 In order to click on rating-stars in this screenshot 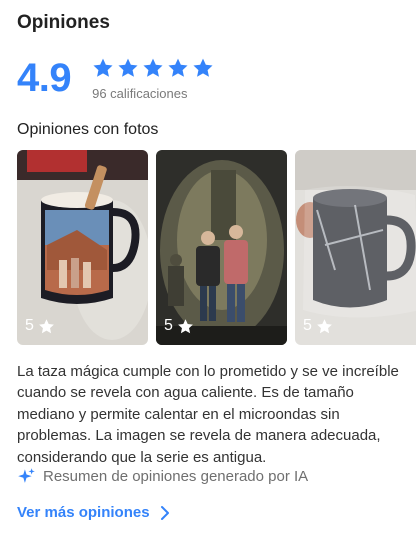, I will do `click(153, 68)`.